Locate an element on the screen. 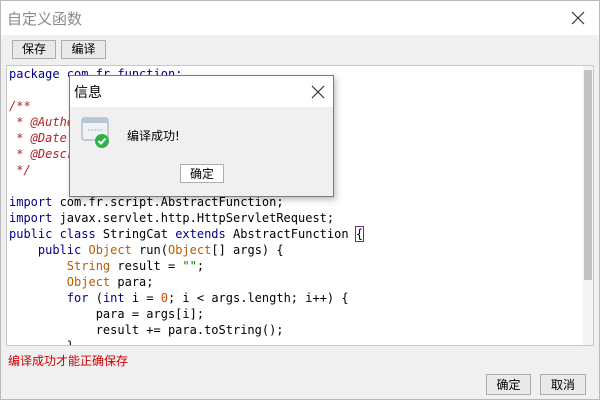 This screenshot has height=400, width=600. code-token: run( is located at coordinates (149, 250).